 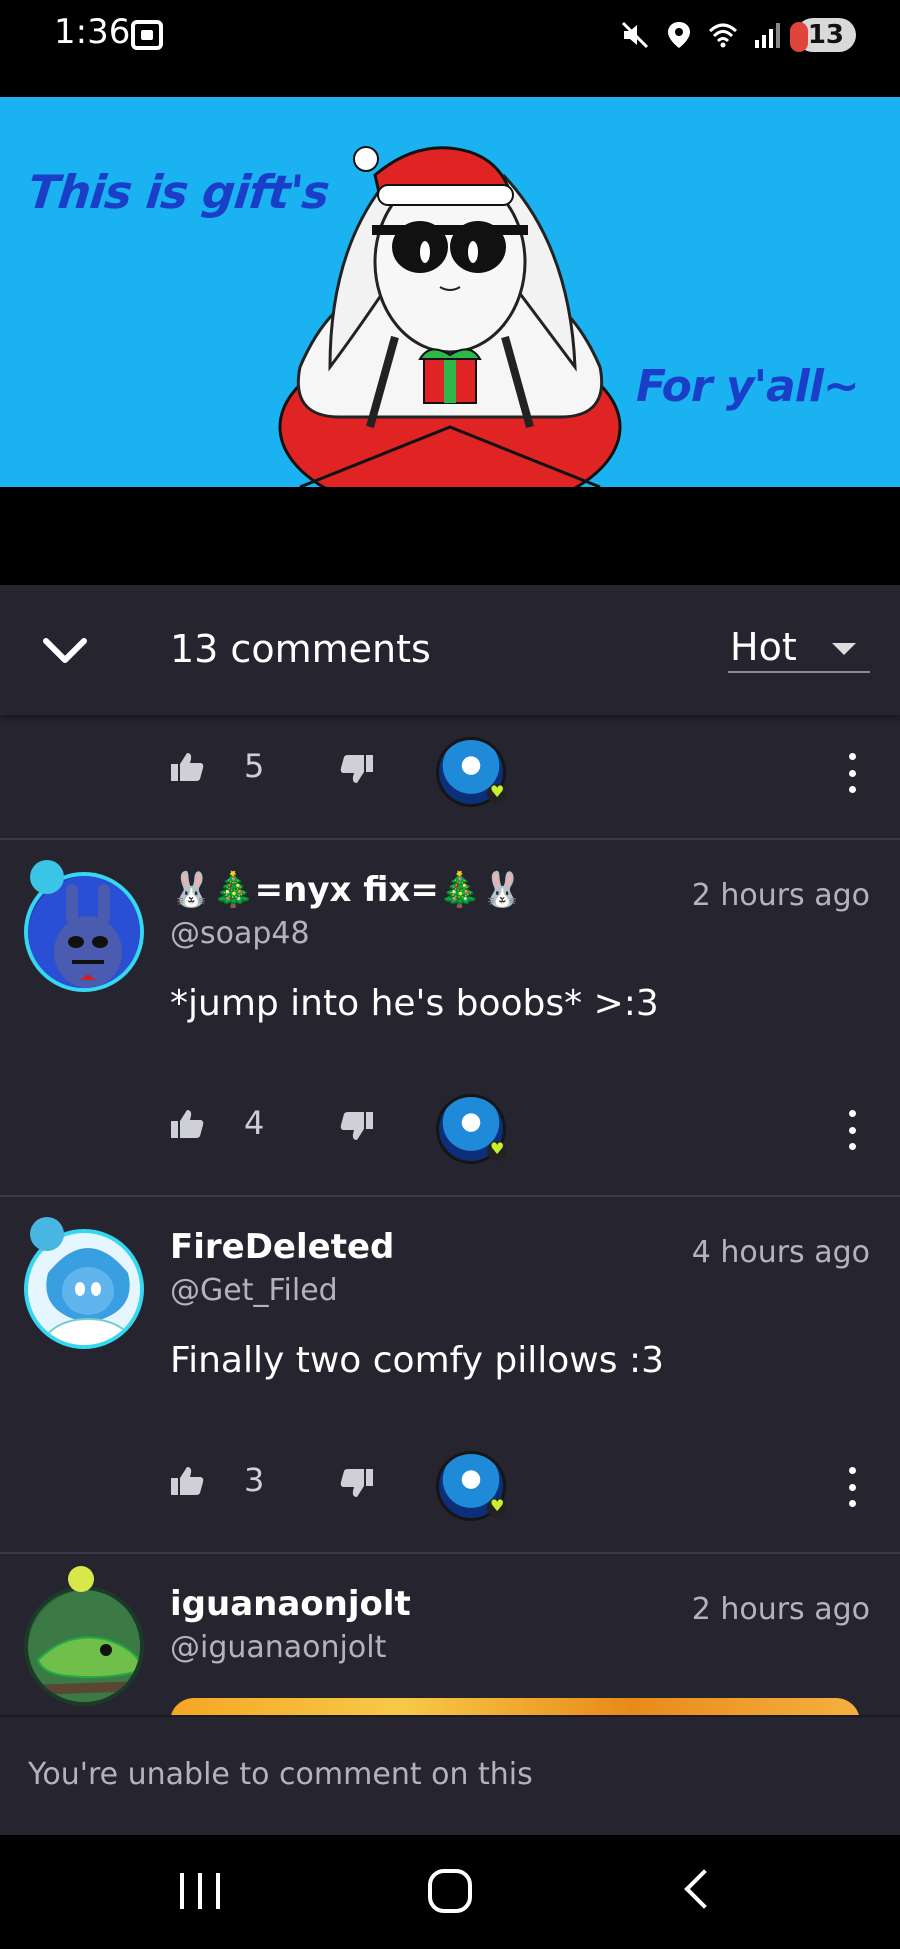 I want to click on back-icon, so click(x=704, y=1889).